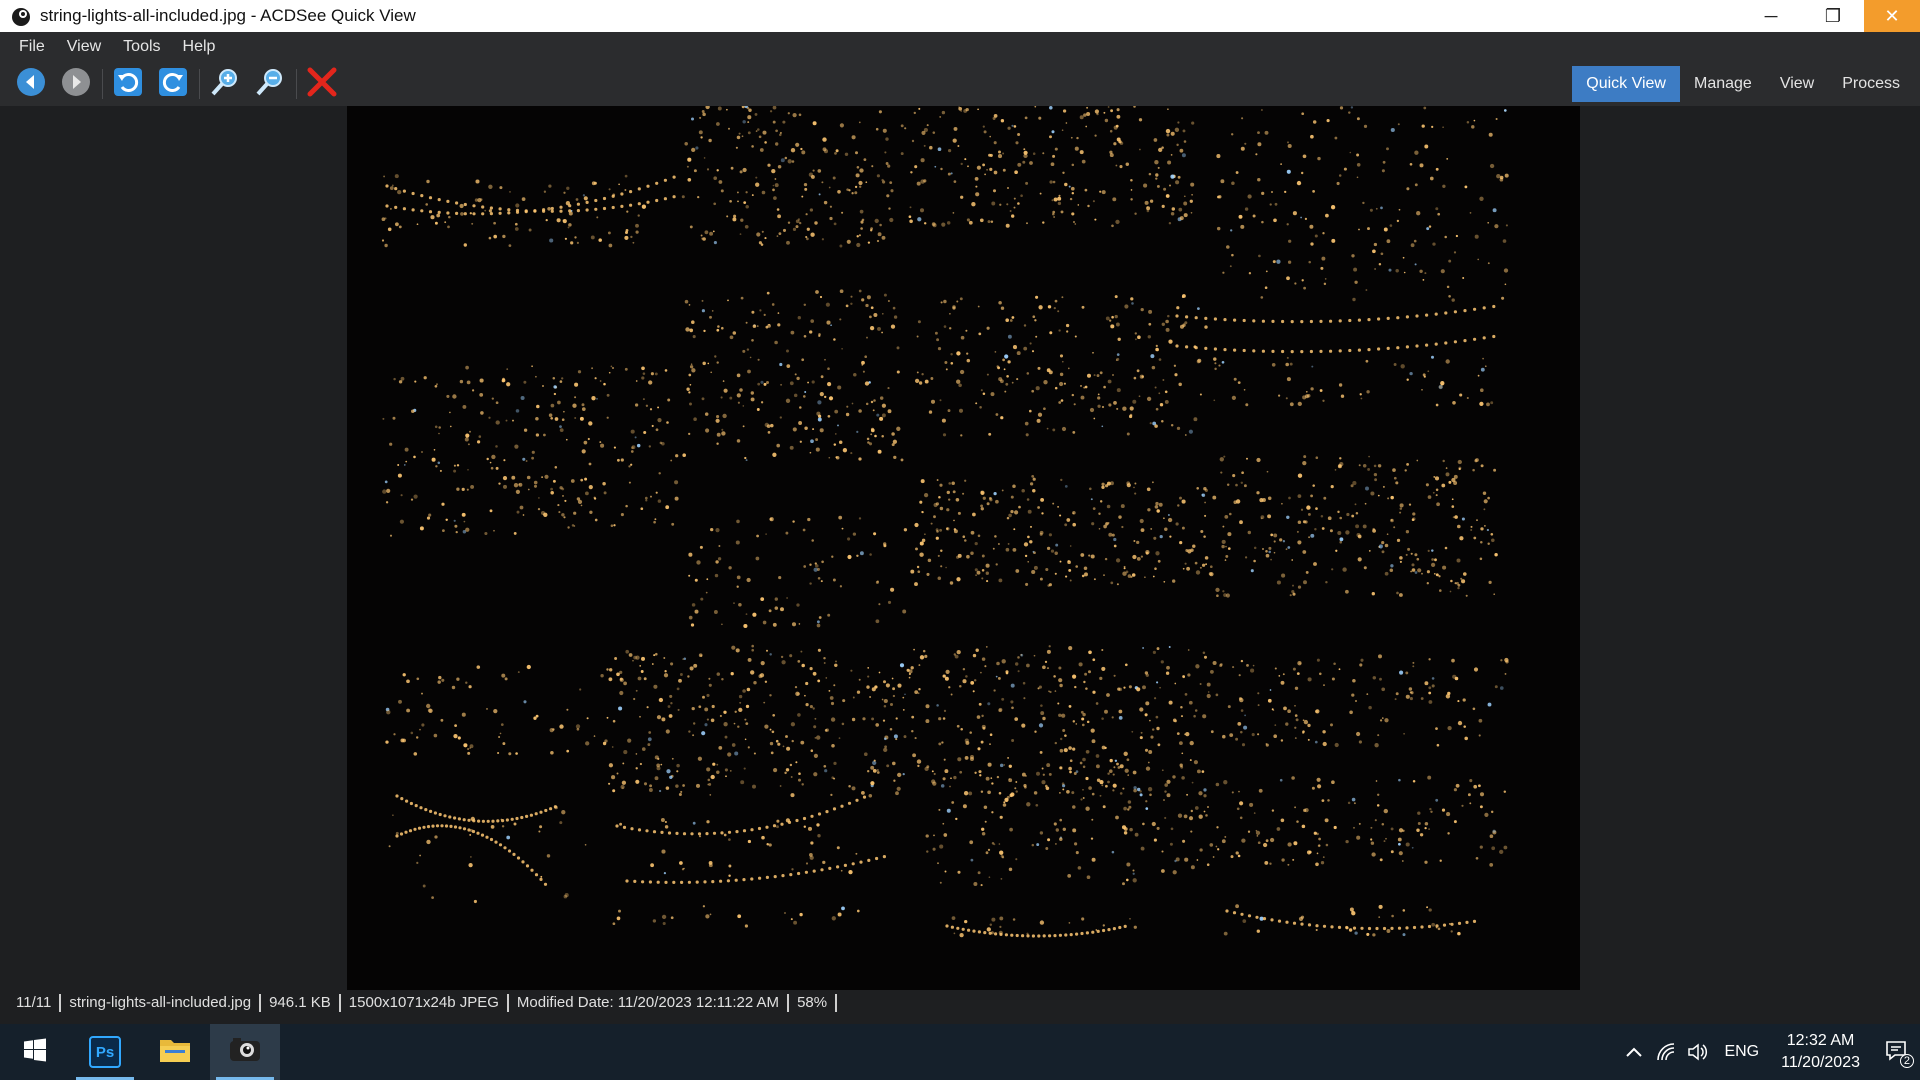 This screenshot has width=1920, height=1080. Describe the element at coordinates (1634, 1052) in the screenshot. I see `chevron-up-icon` at that location.